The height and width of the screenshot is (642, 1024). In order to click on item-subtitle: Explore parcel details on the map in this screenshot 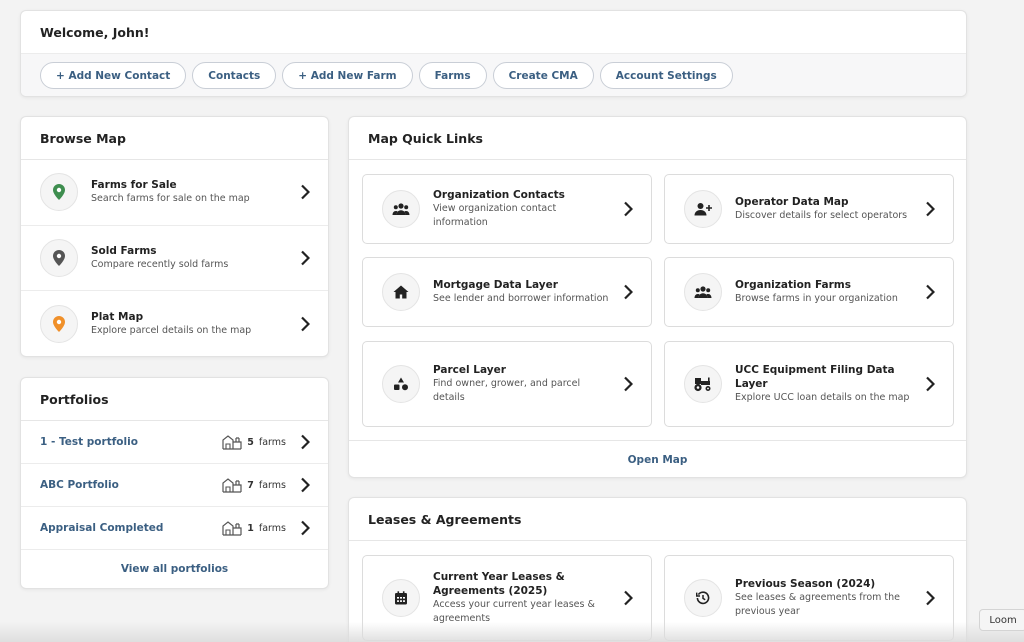, I will do `click(171, 330)`.